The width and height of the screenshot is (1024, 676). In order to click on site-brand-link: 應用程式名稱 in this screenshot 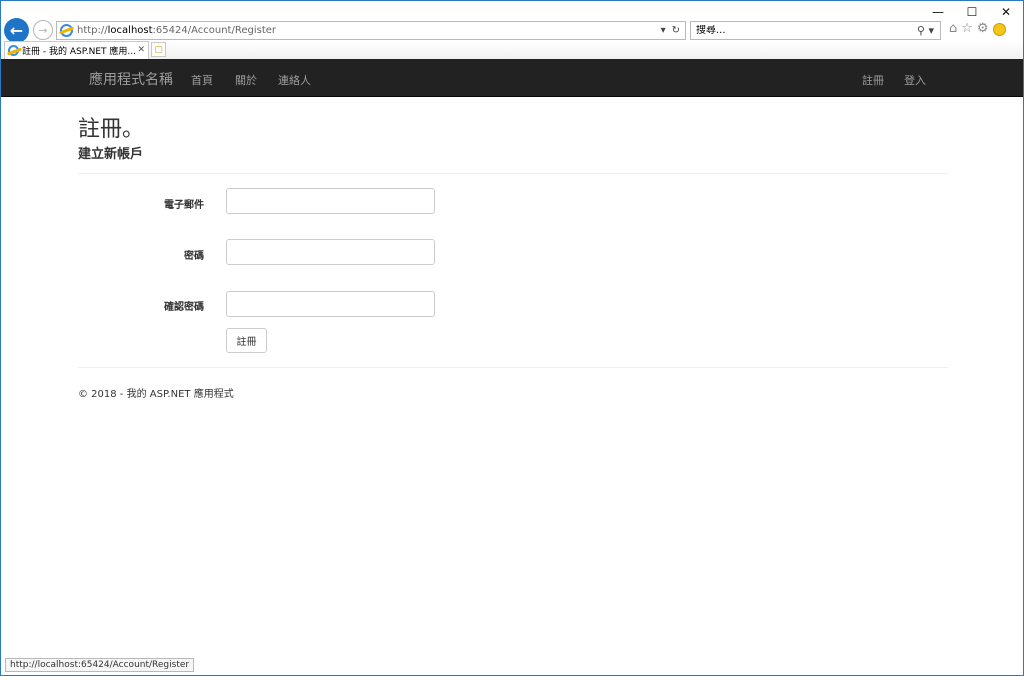, I will do `click(131, 79)`.